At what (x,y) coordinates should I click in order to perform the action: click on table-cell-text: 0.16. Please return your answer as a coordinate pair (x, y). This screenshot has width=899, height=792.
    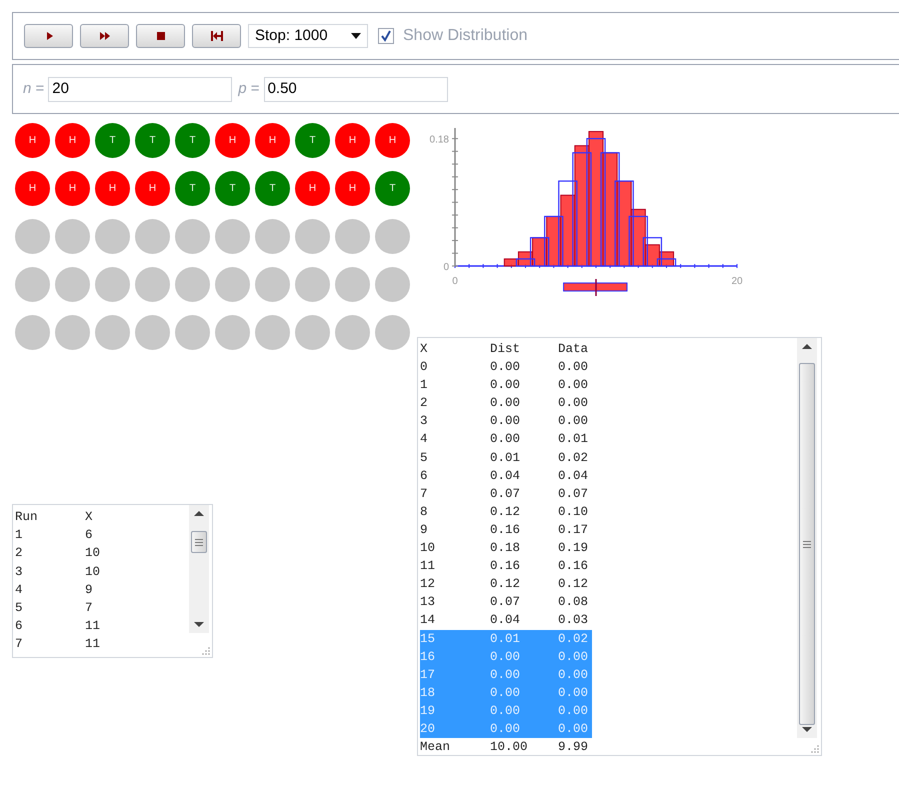
    Looking at the image, I should click on (506, 567).